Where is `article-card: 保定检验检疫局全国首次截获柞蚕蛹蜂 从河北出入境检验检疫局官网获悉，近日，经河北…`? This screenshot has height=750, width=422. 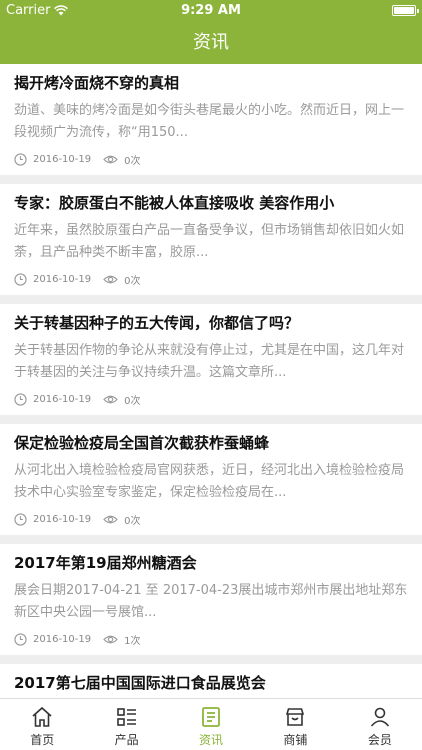 article-card: 保定检验检疫局全国首次截获柞蚕蛹蜂 从河北出入境检验检疫局官网获悉，近日，经河北… is located at coordinates (211, 479).